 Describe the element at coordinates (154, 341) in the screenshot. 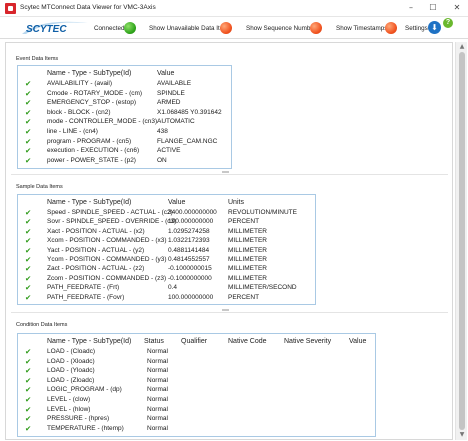

I see `condition-header-status: Status` at that location.